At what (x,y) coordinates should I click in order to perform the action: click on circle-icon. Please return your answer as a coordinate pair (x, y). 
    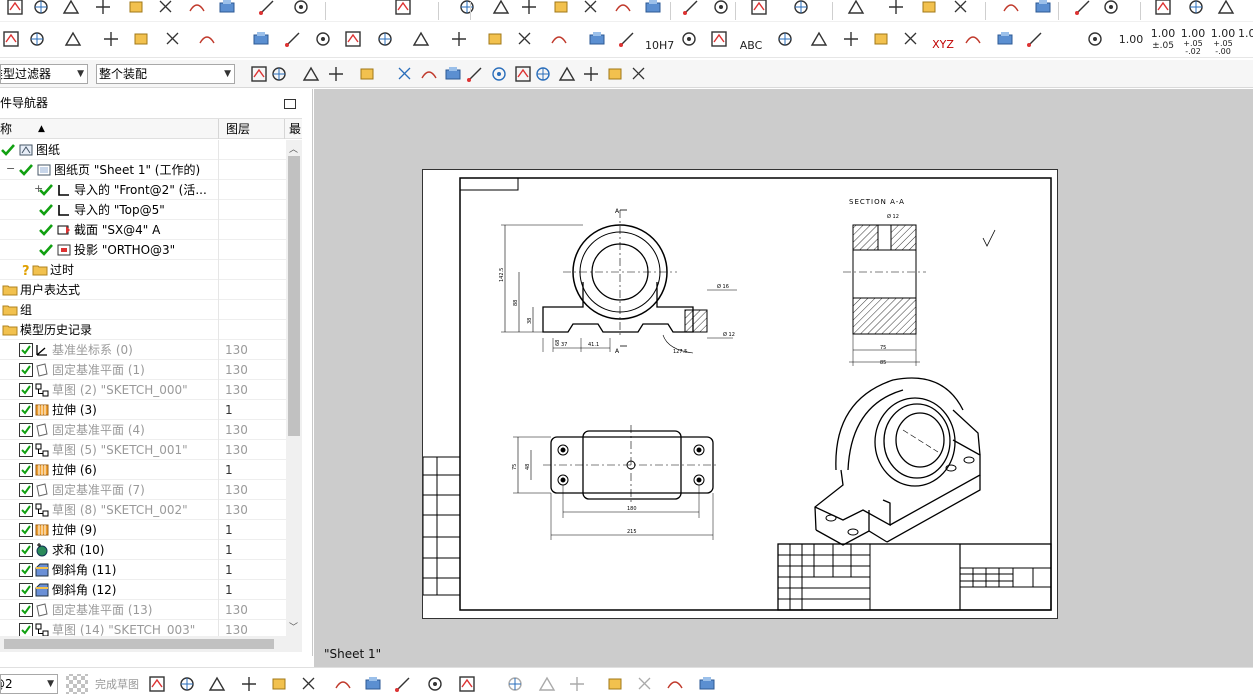
    Looking at the image, I should click on (249, 684).